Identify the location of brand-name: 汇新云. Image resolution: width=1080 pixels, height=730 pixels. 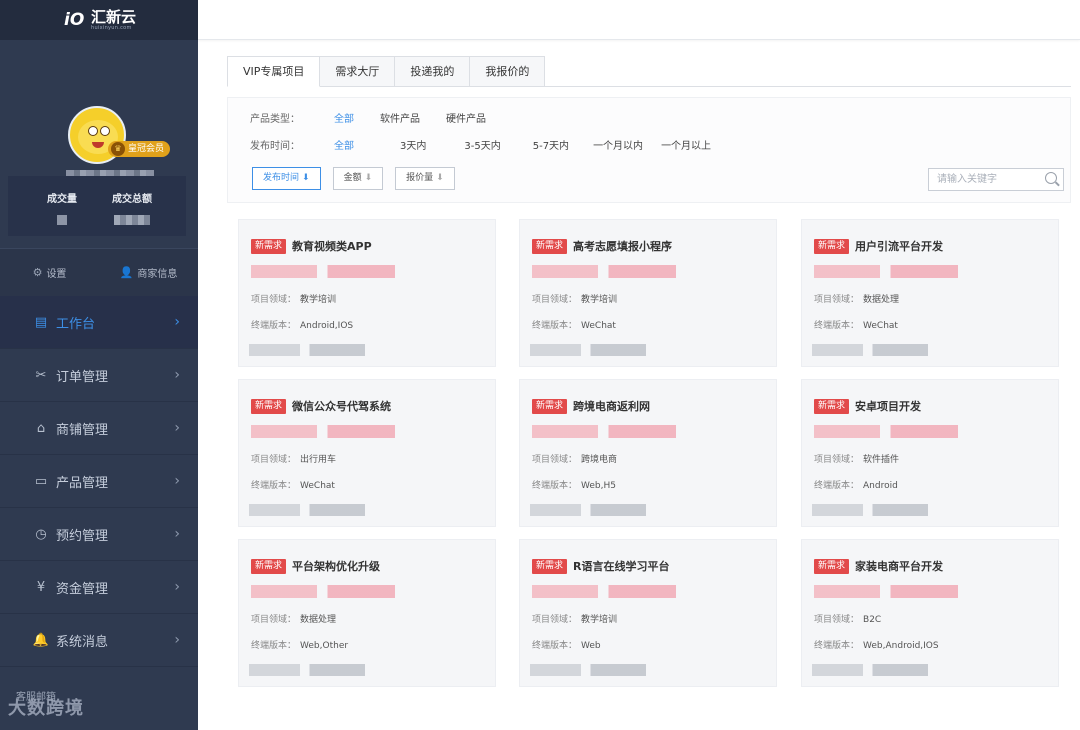
(114, 17).